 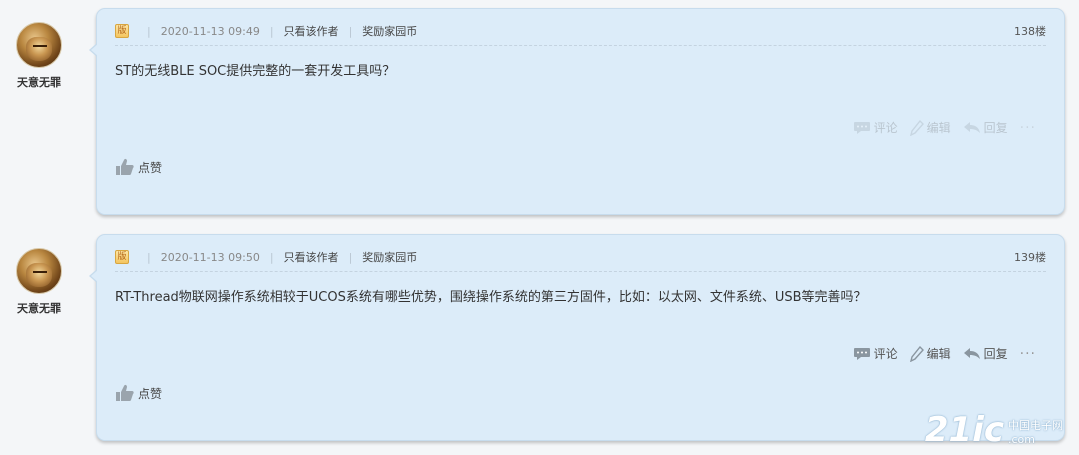 I want to click on post-date: 2020-11-13 09:49, so click(x=210, y=31).